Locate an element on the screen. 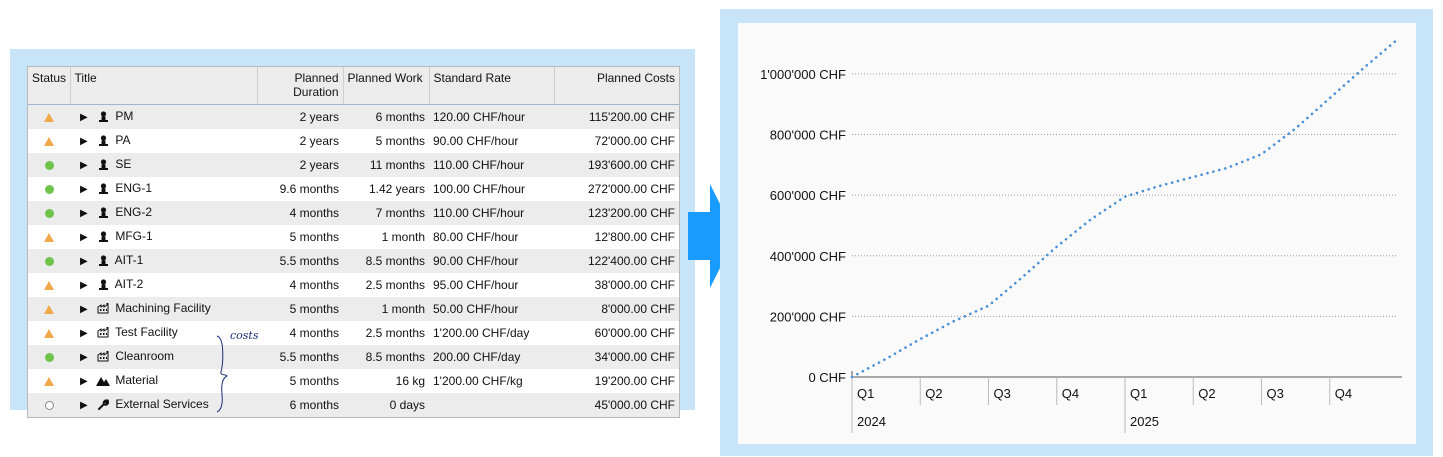  quarter-label: Q2 is located at coordinates (933, 393).